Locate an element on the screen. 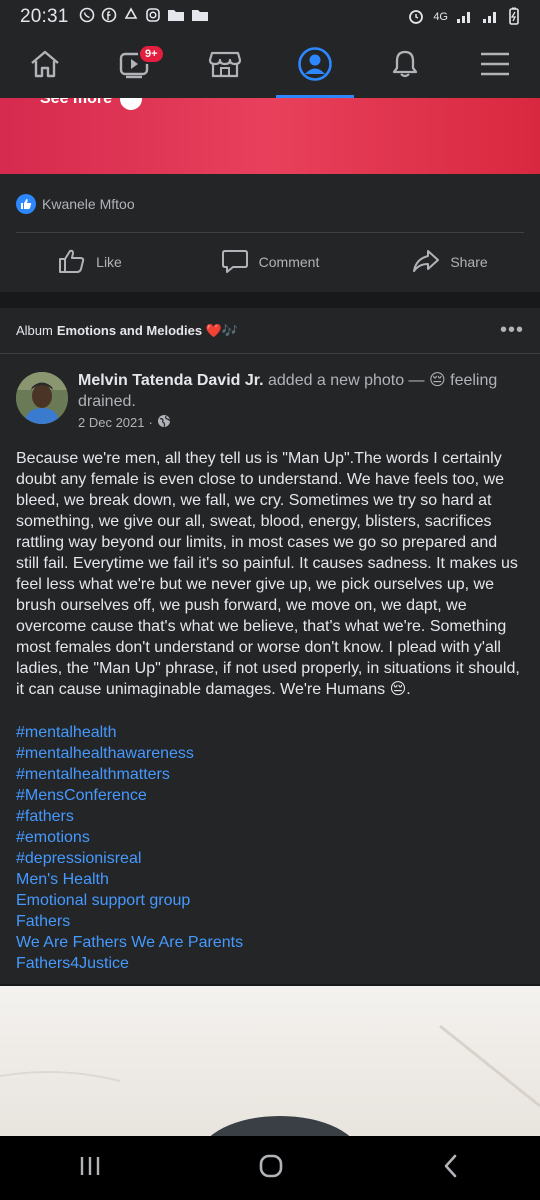 Image resolution: width=540 pixels, height=1200 pixels. hashtag-link: #emotions is located at coordinates (270, 837).